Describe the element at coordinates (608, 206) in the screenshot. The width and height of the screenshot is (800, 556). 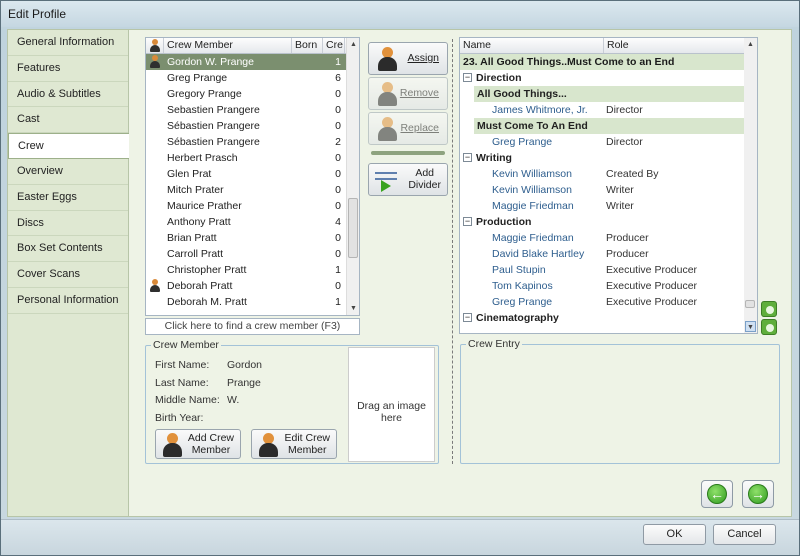
I see `tree-credit-row: Maggie Friedman Writer` at that location.